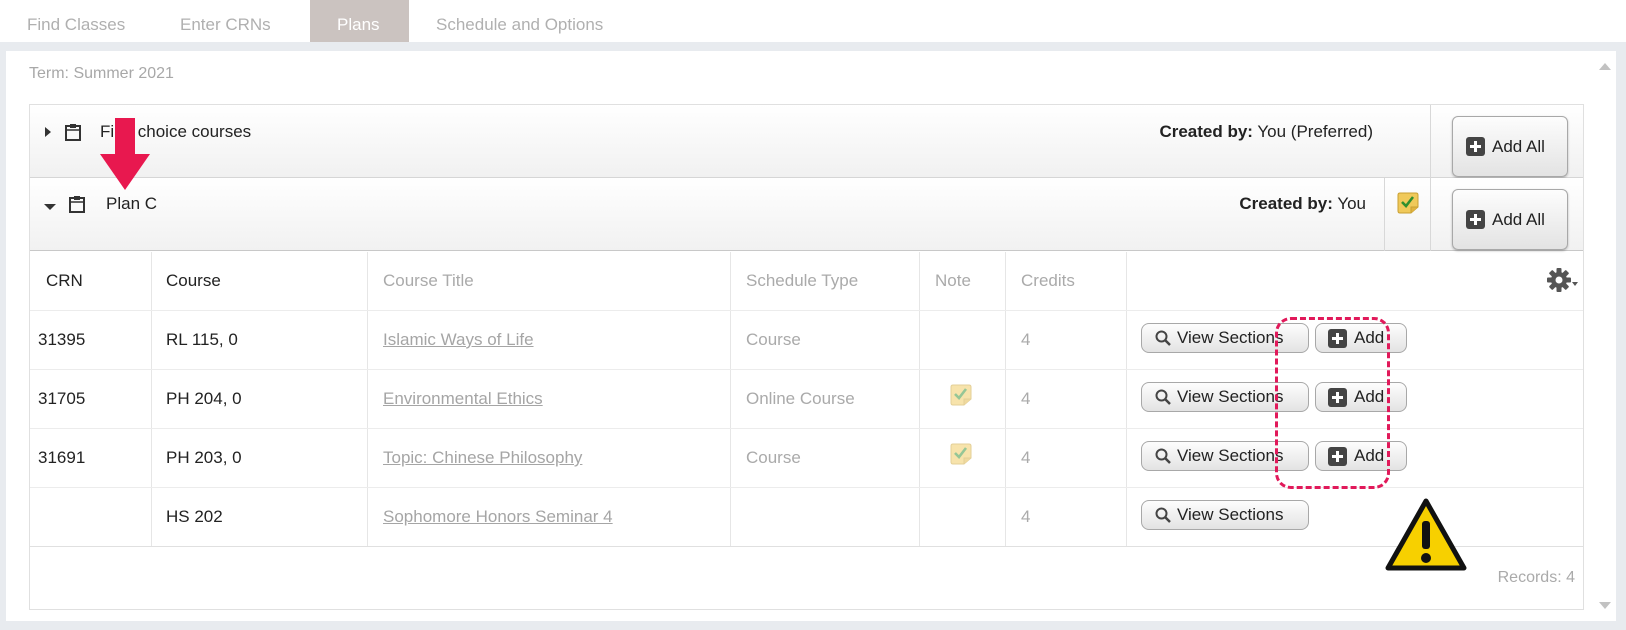  What do you see at coordinates (62, 339) in the screenshot?
I see `crn-cell: 31395` at bounding box center [62, 339].